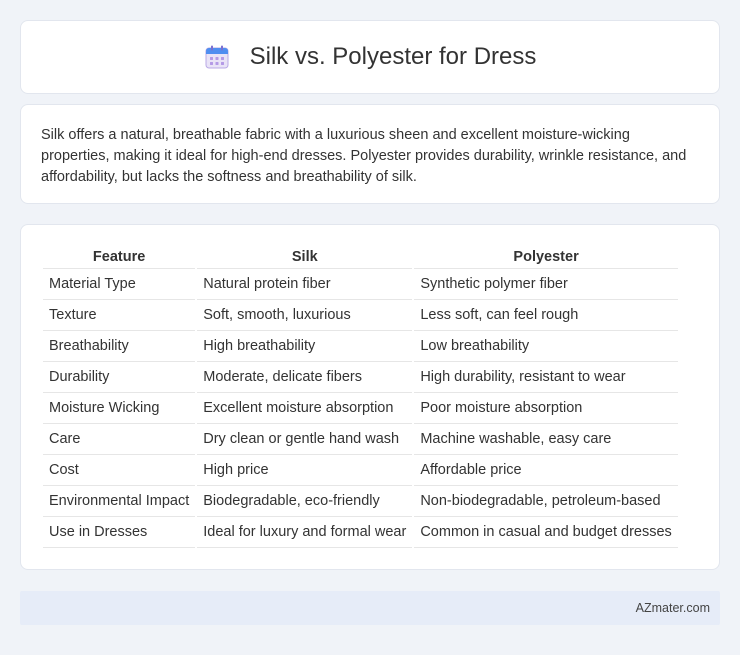 Image resolution: width=740 pixels, height=655 pixels. What do you see at coordinates (305, 315) in the screenshot?
I see `silk-cell: Soft, smooth, luxurious` at bounding box center [305, 315].